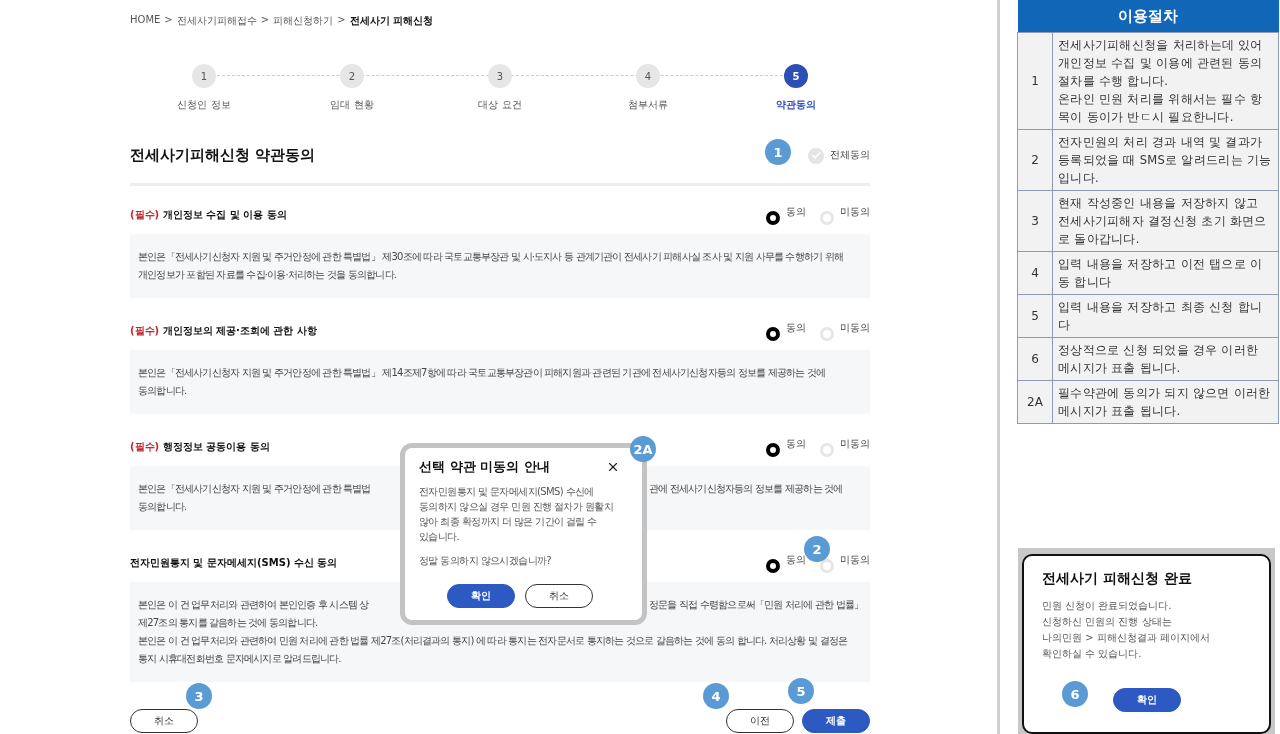 This screenshot has width=1280, height=734. I want to click on step-number: 5, so click(796, 76).